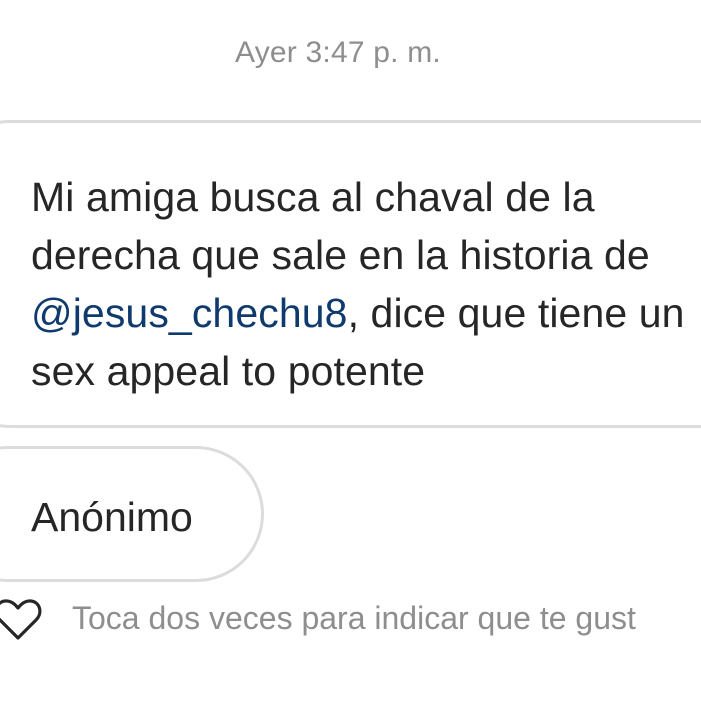  I want to click on message-timestamp: Ayer 3:47 p. m., so click(338, 52).